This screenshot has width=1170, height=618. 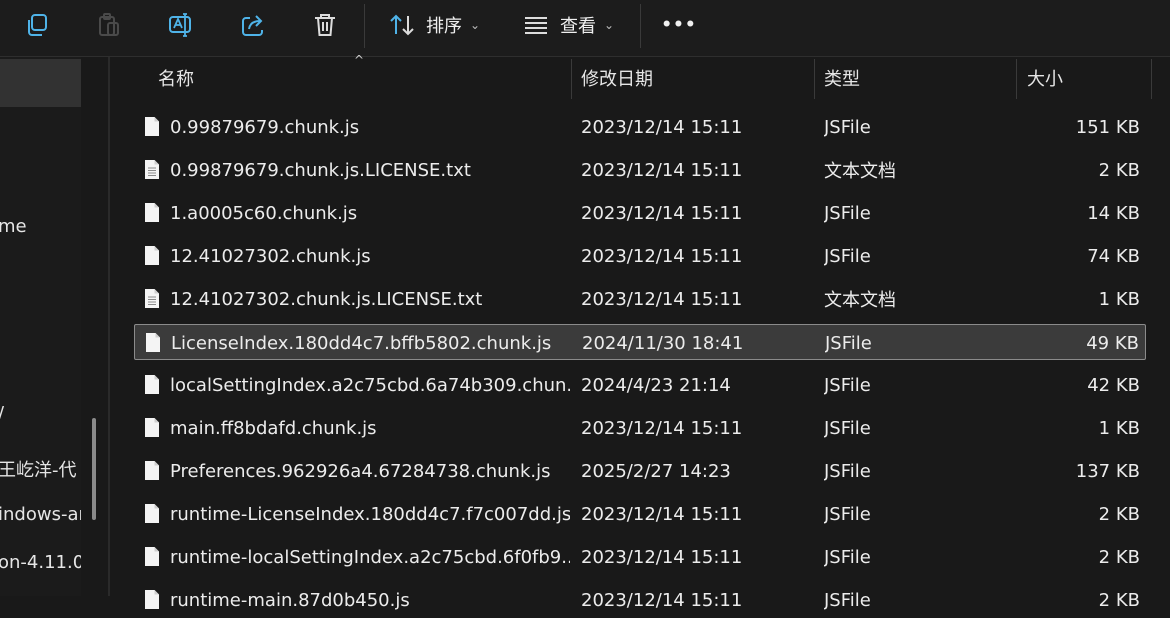 What do you see at coordinates (40, 326) in the screenshot?
I see `navigation-pane: me / 王屹洋-代 indows-ar on-4.11.0.` at bounding box center [40, 326].